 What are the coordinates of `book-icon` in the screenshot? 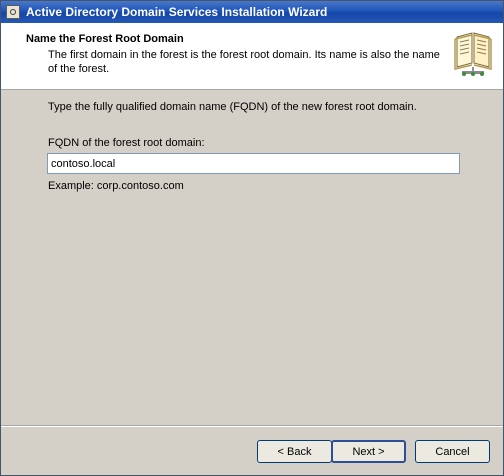 It's located at (473, 54).